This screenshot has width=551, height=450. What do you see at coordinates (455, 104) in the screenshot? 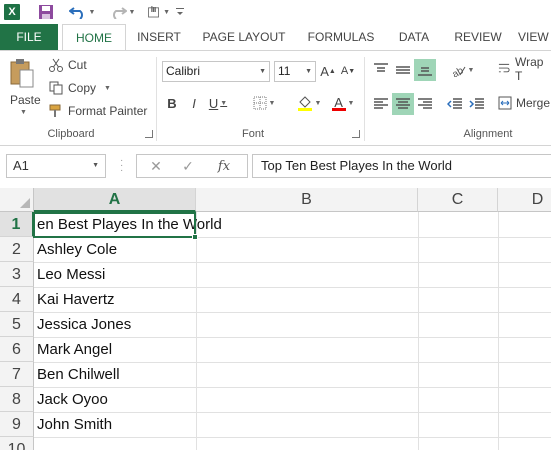
I see `decrease-indent-button` at bounding box center [455, 104].